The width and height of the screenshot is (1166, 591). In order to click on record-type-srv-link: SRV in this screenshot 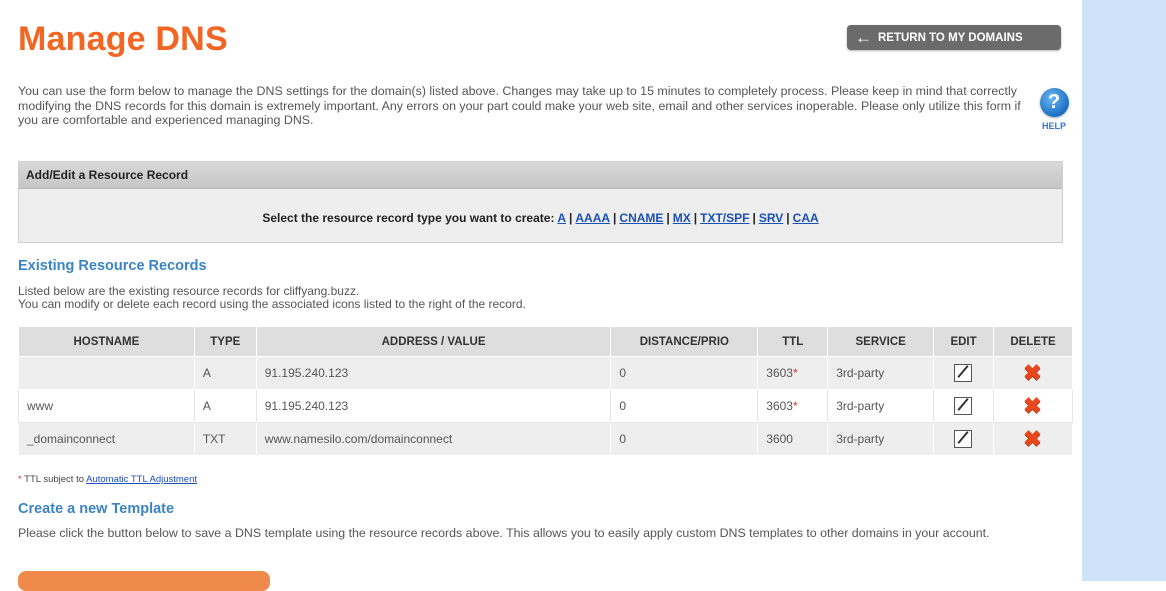, I will do `click(771, 218)`.